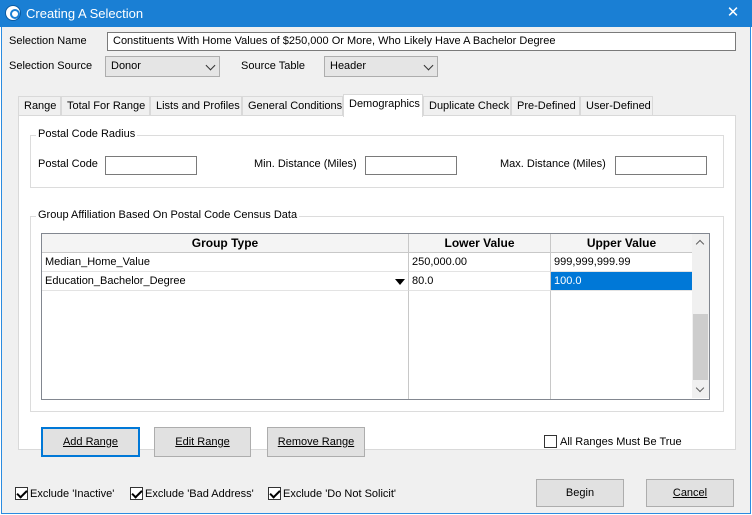 Image resolution: width=752 pixels, height=515 pixels. Describe the element at coordinates (550, 441) in the screenshot. I see `all-ranges-checkbox` at that location.